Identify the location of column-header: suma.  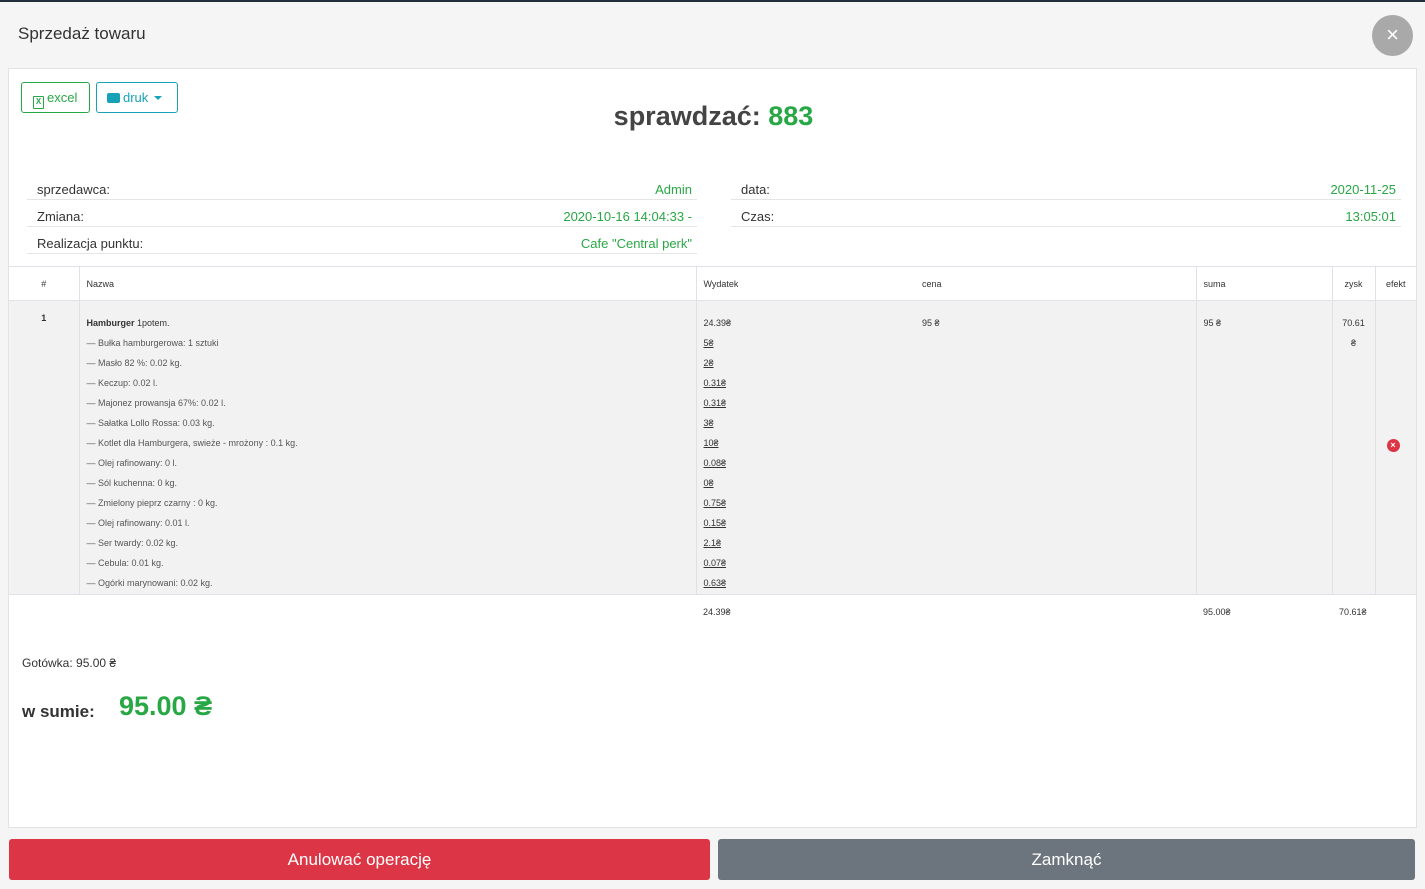
(1264, 283).